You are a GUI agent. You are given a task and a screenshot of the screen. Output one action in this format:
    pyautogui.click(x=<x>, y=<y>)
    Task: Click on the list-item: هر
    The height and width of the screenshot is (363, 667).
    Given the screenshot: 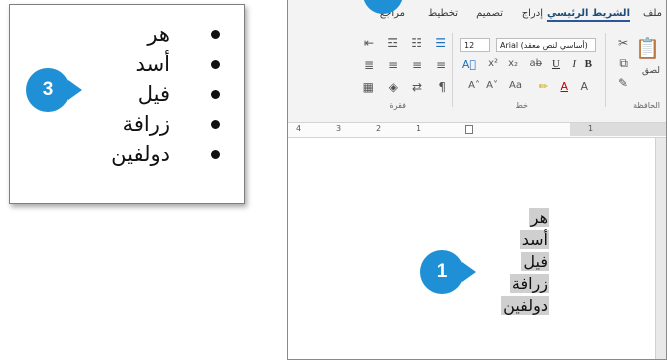 What is the action you would take?
    pyautogui.click(x=165, y=34)
    